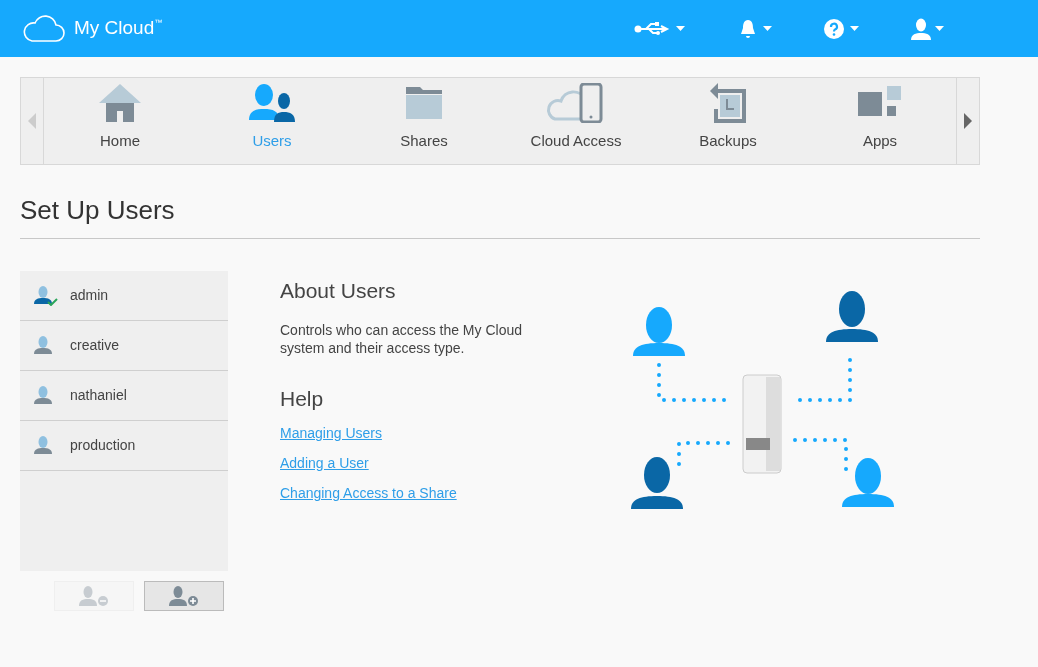  I want to click on account-button, so click(927, 28).